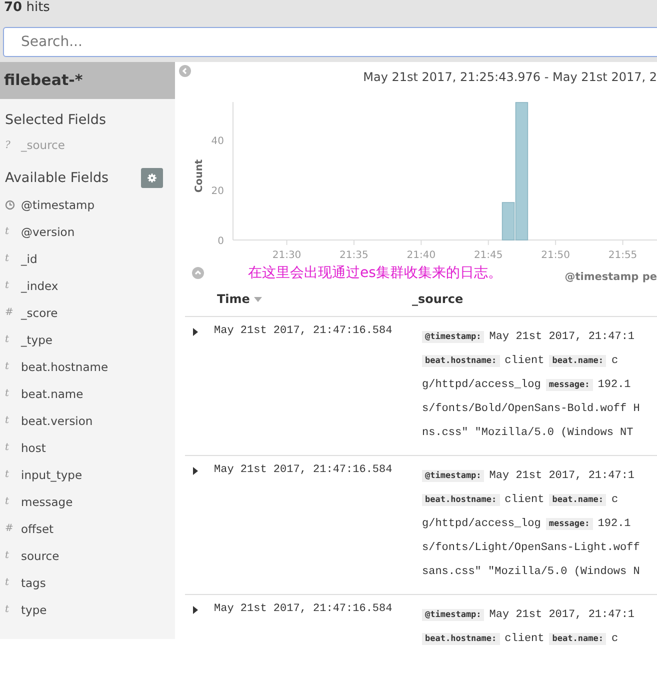 This screenshot has height=678, width=657. What do you see at coordinates (36, 339) in the screenshot?
I see `field-name: _type` at bounding box center [36, 339].